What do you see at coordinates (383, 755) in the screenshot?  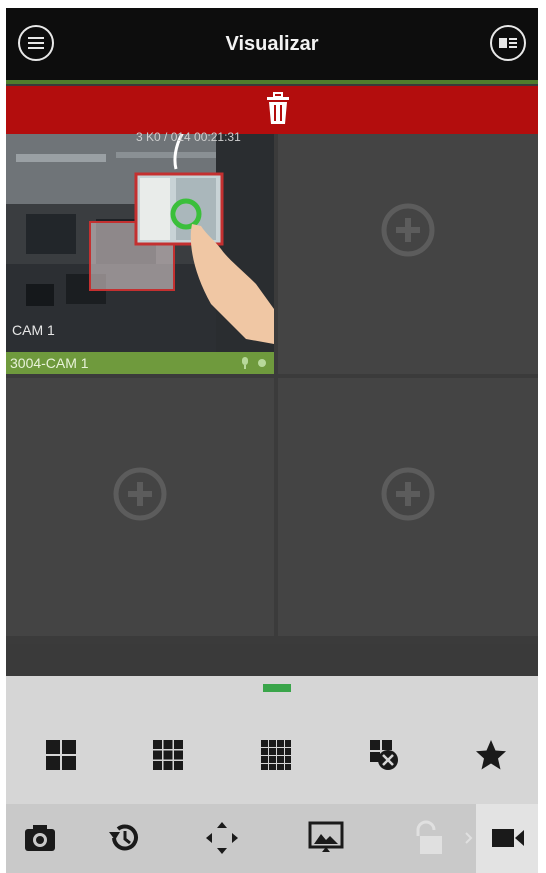 I see `close-all-icon` at bounding box center [383, 755].